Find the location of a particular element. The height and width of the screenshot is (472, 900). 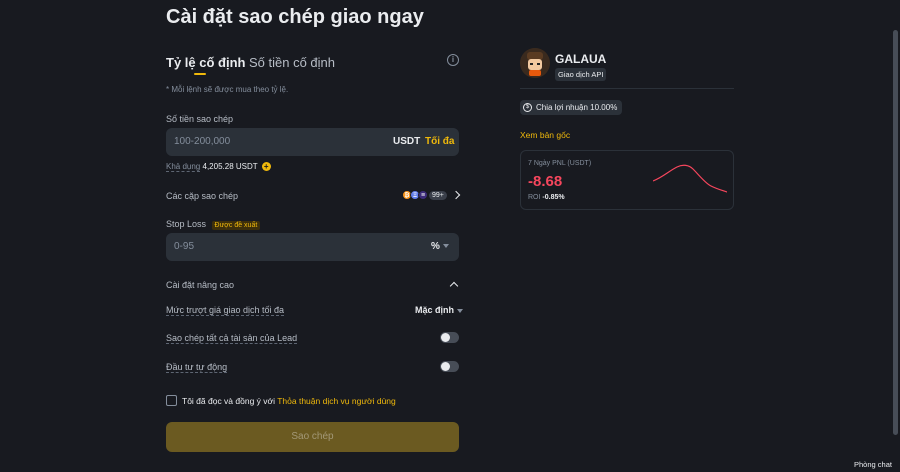

ratio-note: * Mỗi lệnh sẽ được mua theo tỷ lệ. is located at coordinates (227, 89).